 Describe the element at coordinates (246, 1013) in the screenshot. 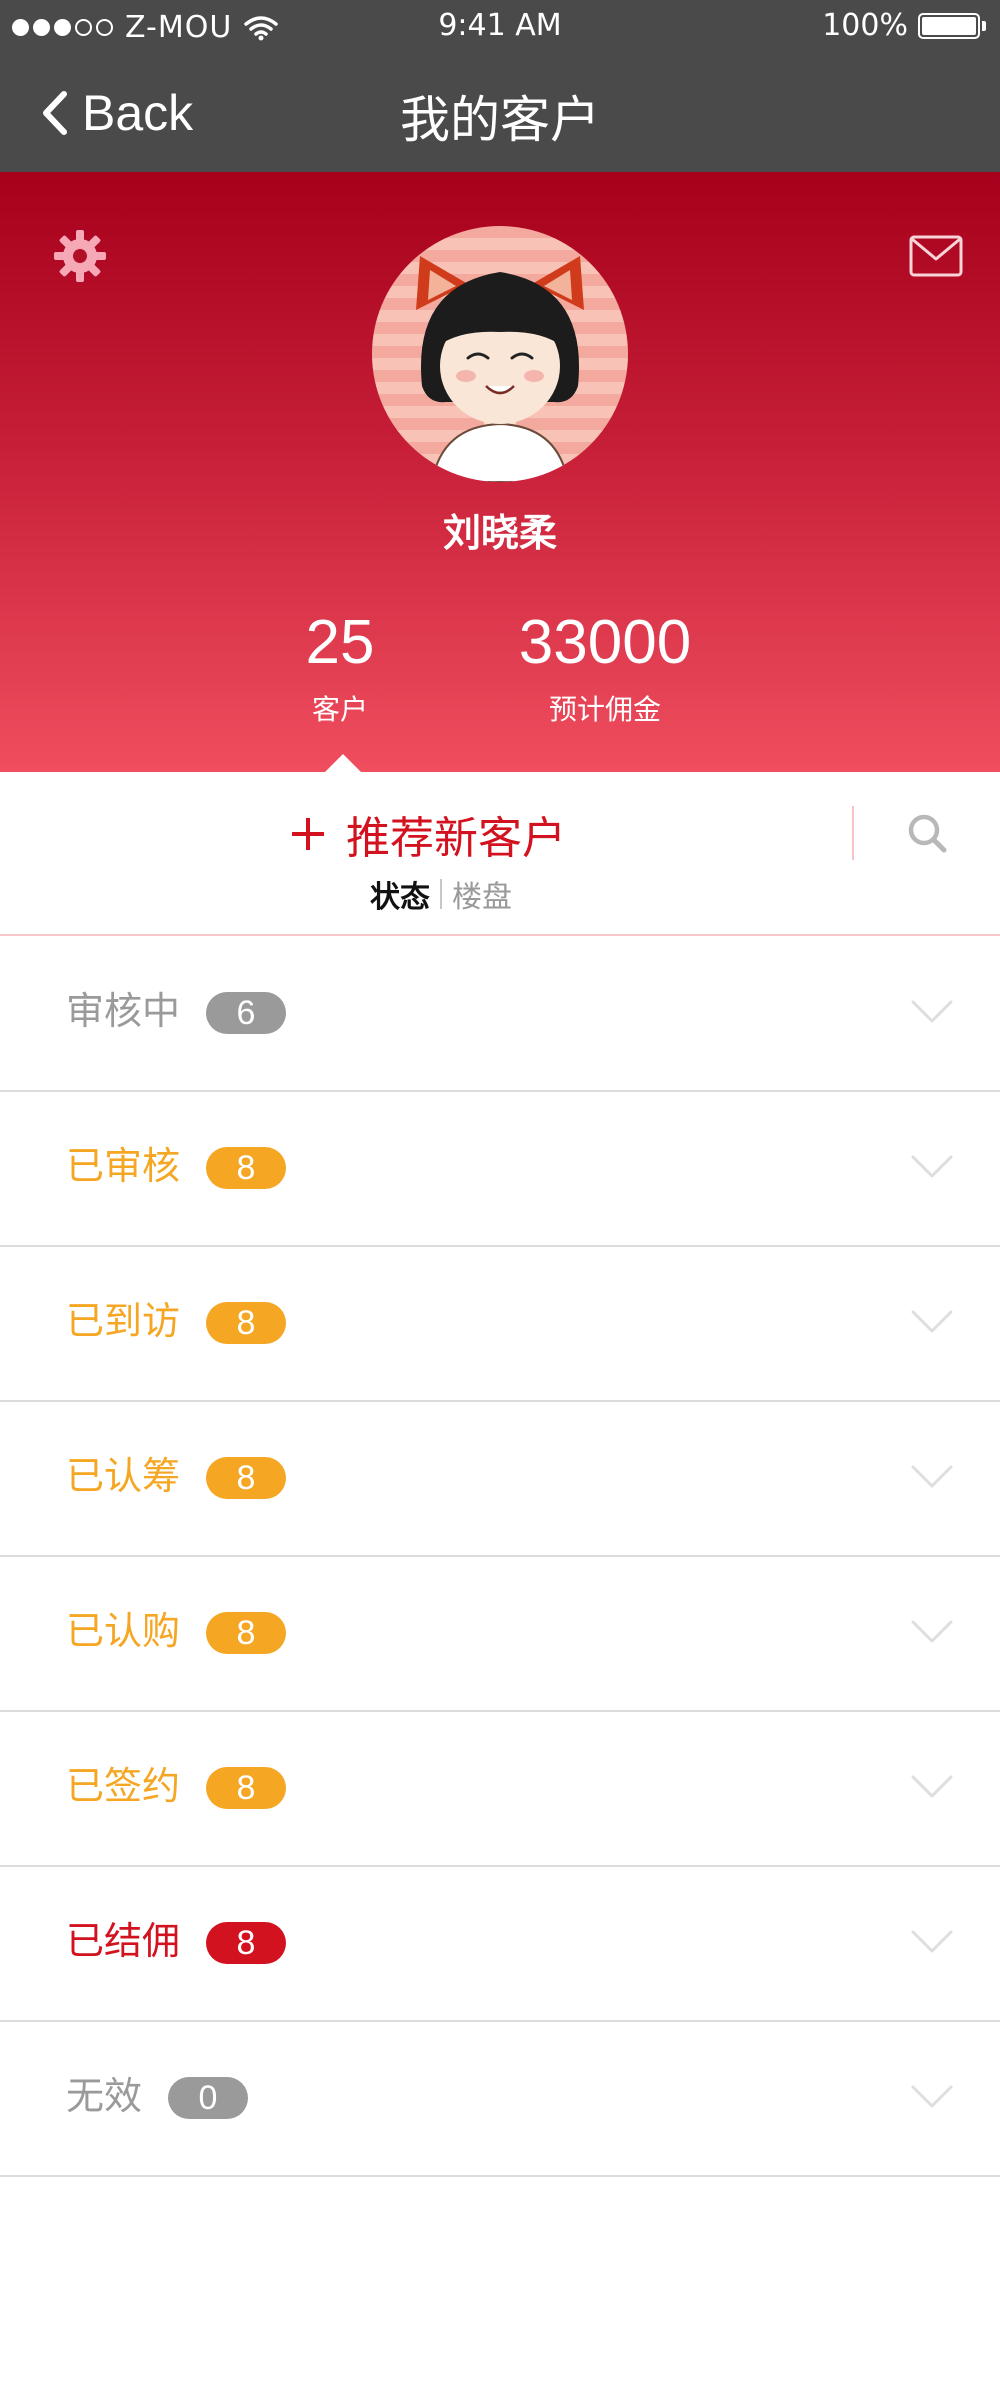

I see `count-badge: 6` at that location.